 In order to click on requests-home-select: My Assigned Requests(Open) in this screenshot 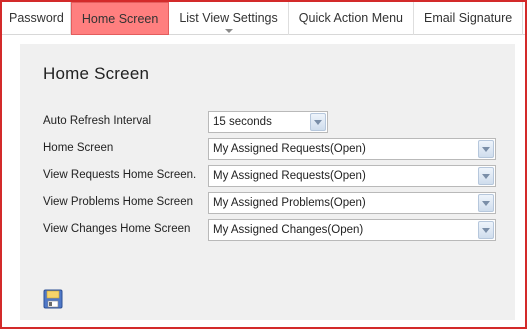, I will do `click(352, 176)`.